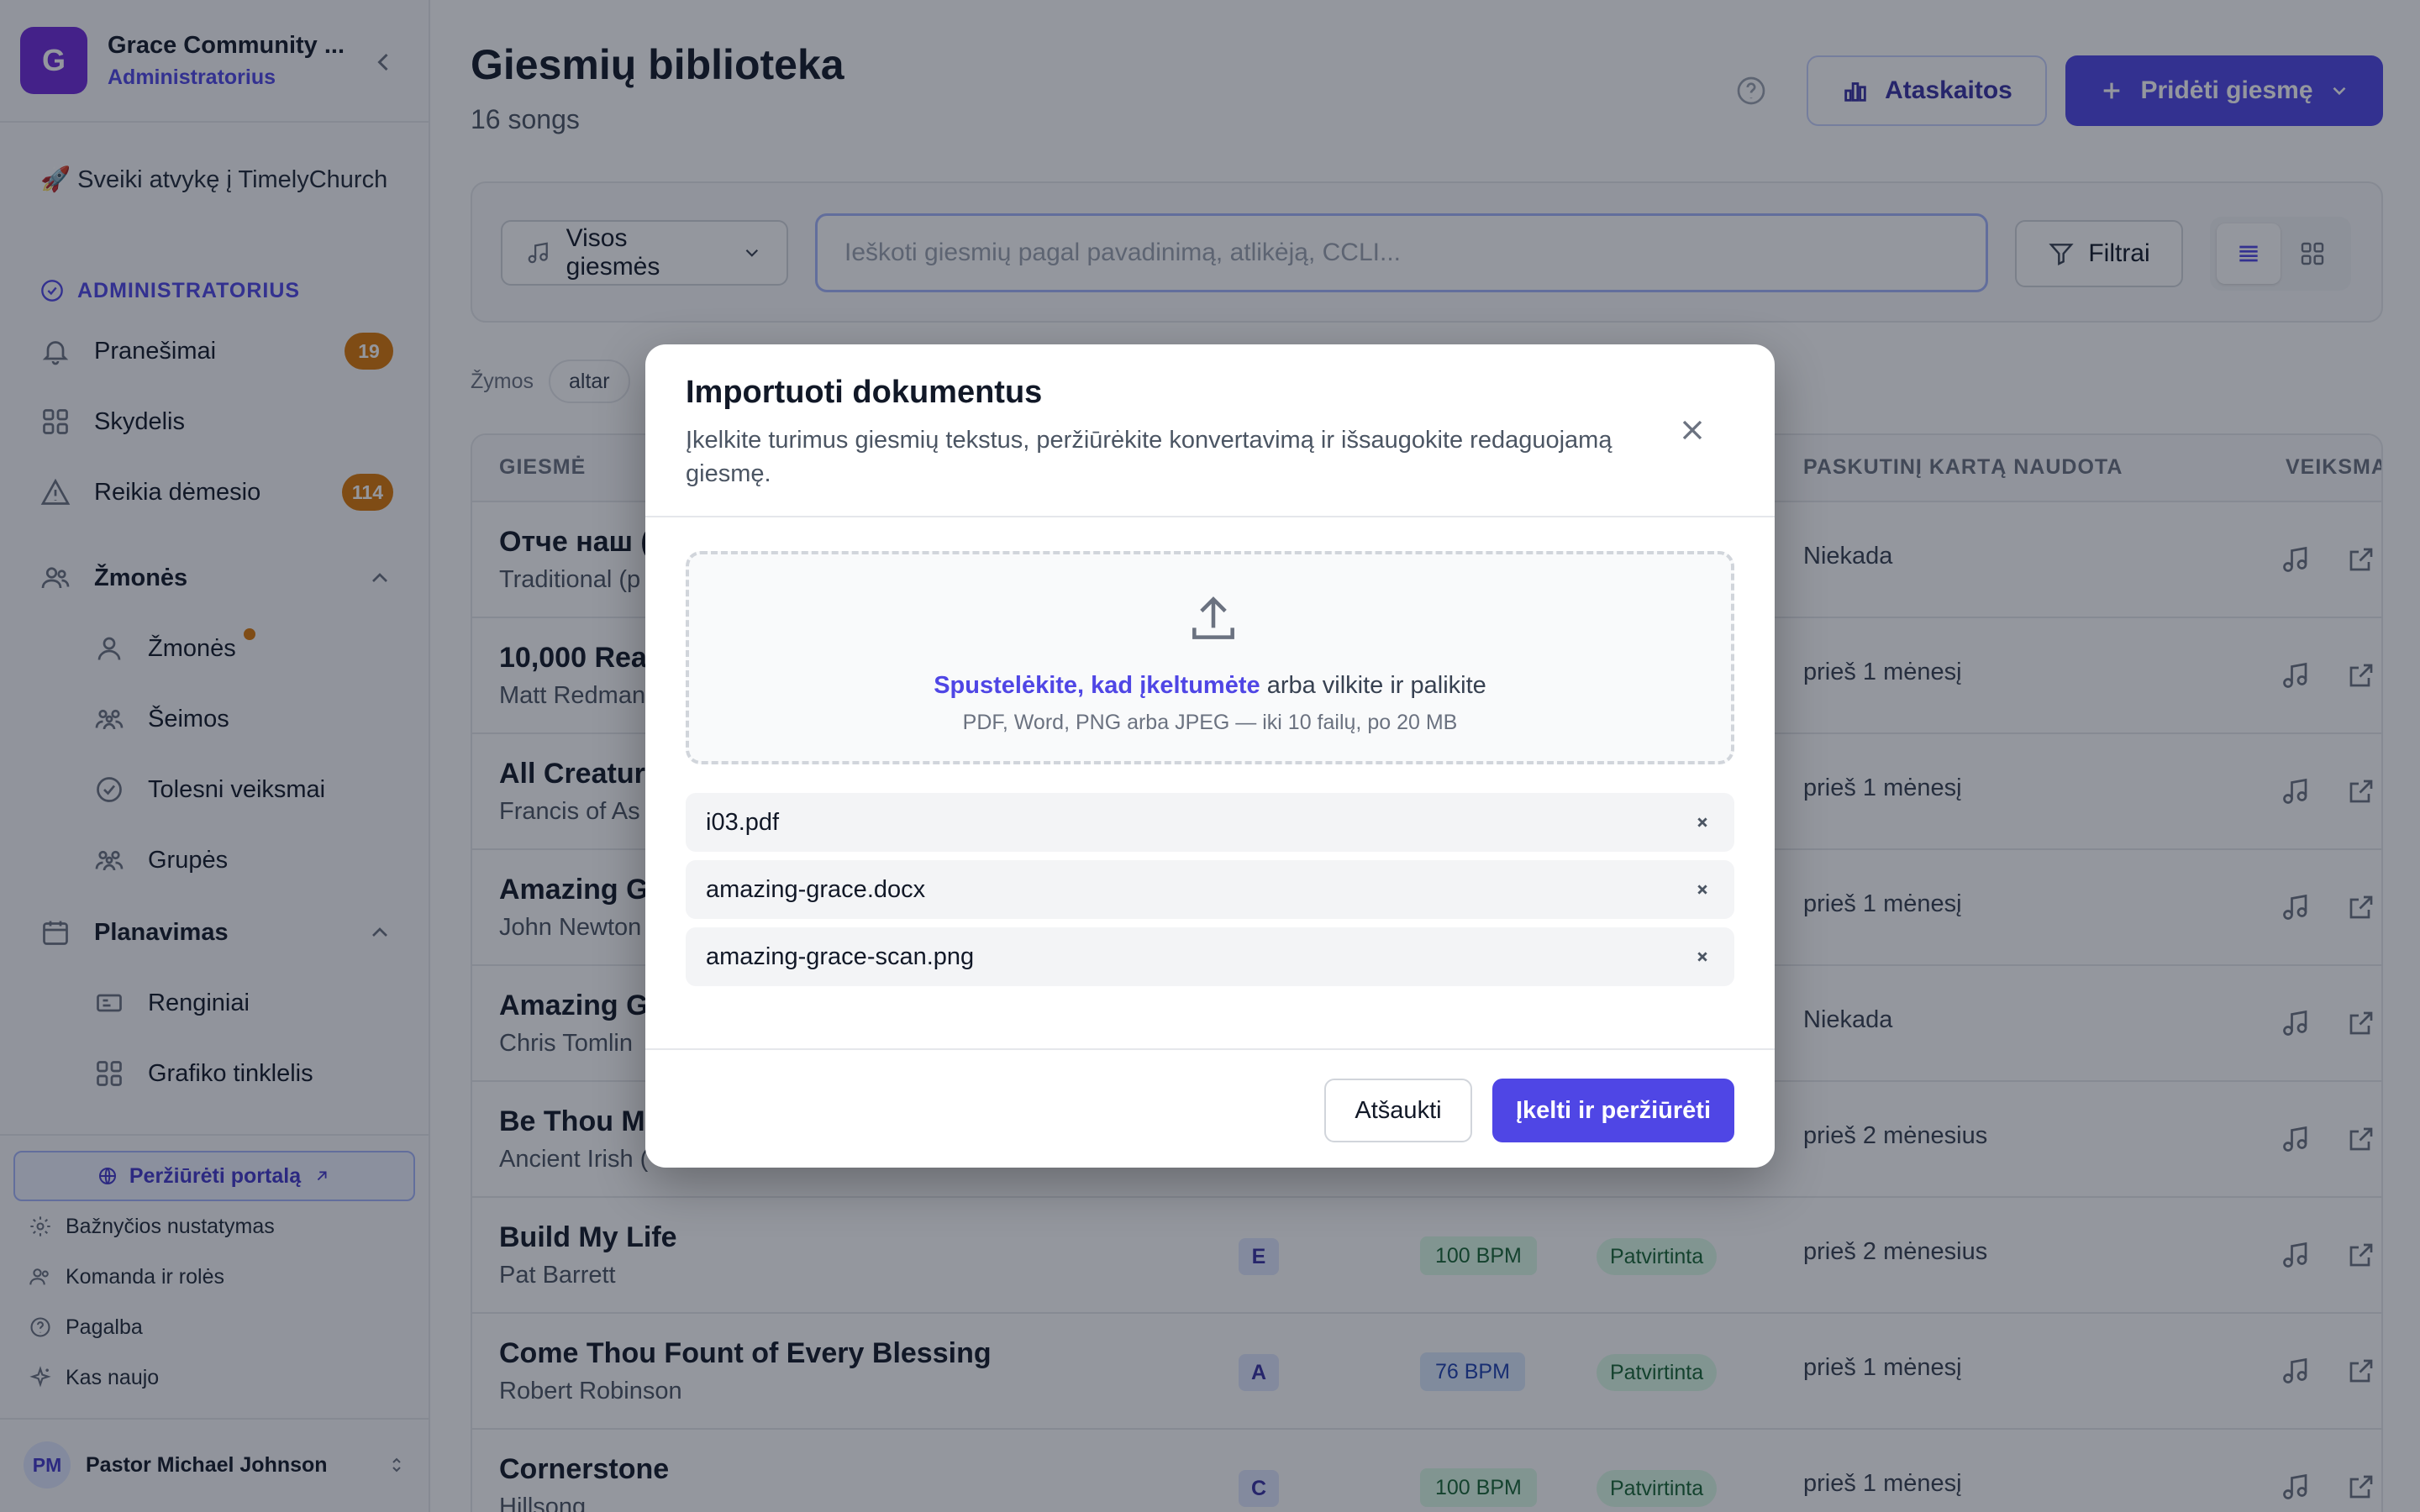 Image resolution: width=2420 pixels, height=1512 pixels. What do you see at coordinates (1692, 430) in the screenshot?
I see `close-icon` at bounding box center [1692, 430].